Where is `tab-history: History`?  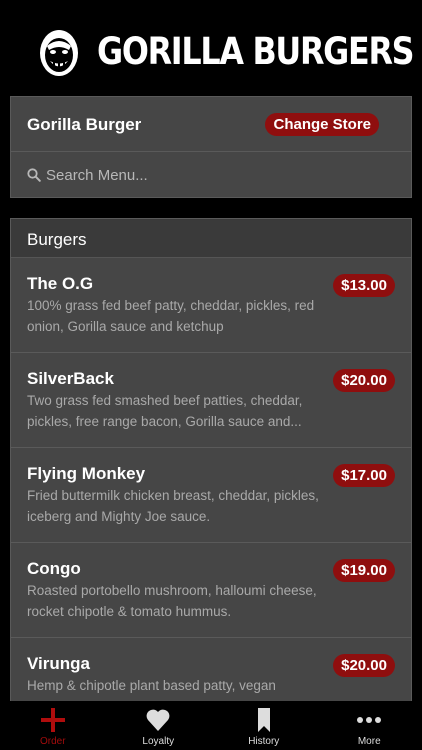 tab-history: History is located at coordinates (264, 725).